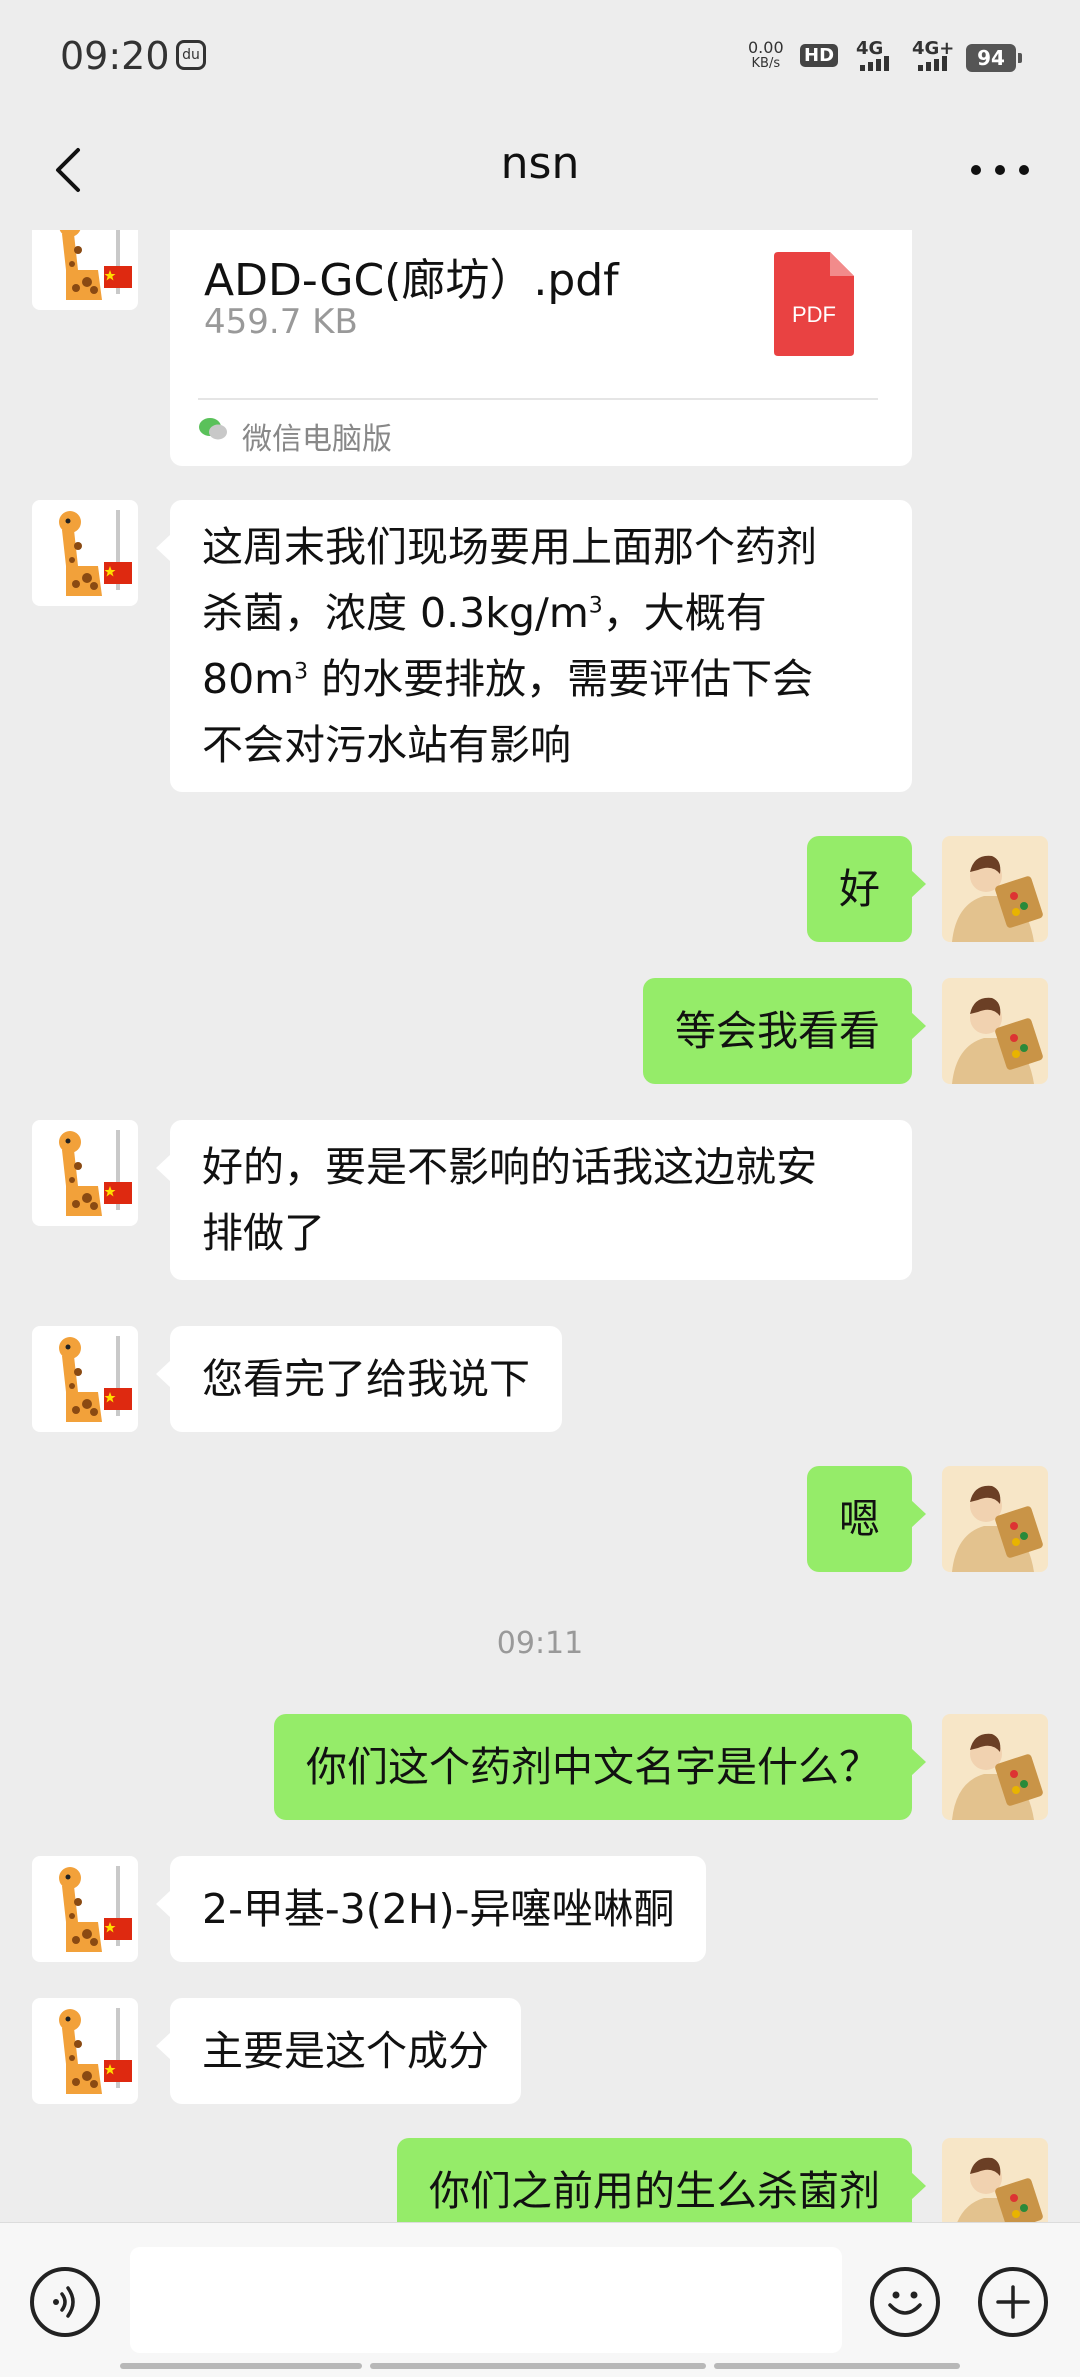 This screenshot has height=2377, width=1080. Describe the element at coordinates (932, 63) in the screenshot. I see `sim2-signal-icon` at that location.